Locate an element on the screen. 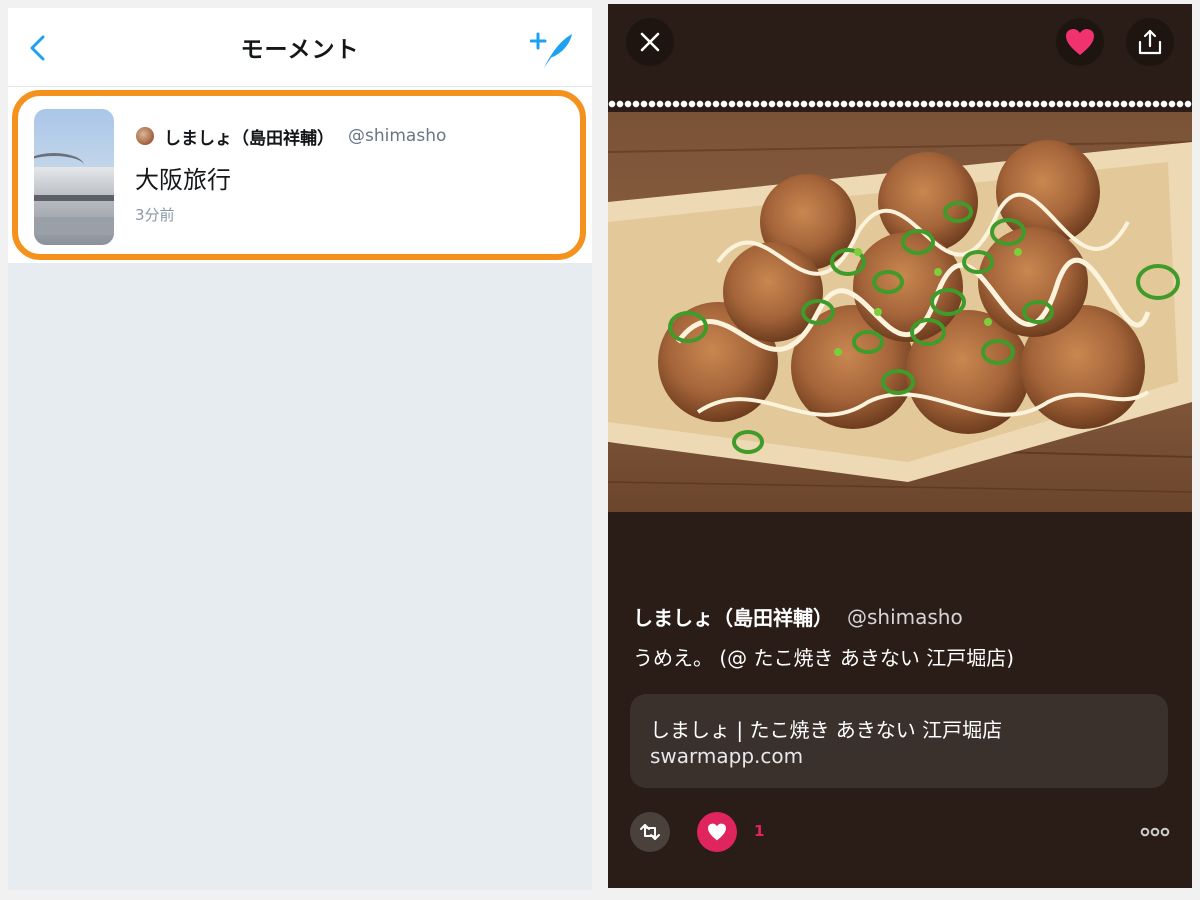 The image size is (1200, 900). link-card-domain: swarmapp.com is located at coordinates (727, 756).